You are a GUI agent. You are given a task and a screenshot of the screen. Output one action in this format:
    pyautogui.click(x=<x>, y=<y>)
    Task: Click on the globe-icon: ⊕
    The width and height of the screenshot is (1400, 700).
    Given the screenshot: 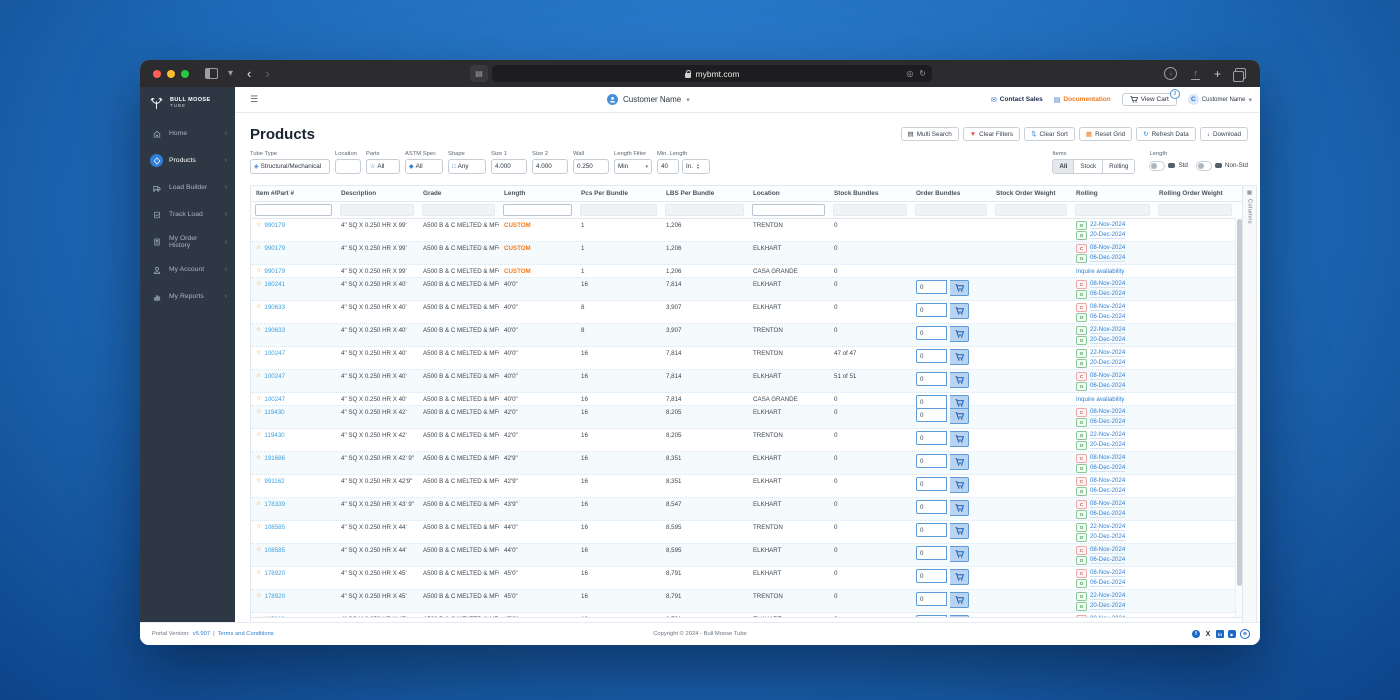 What is the action you would take?
    pyautogui.click(x=1245, y=634)
    